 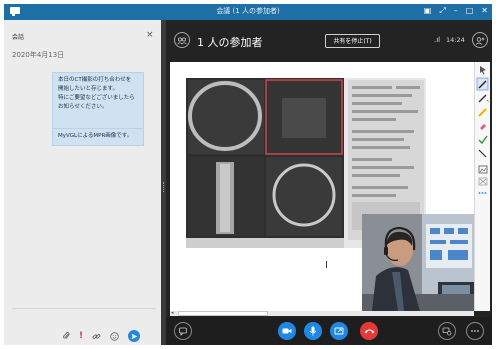 I want to click on device-settings-icon, so click(x=447, y=331).